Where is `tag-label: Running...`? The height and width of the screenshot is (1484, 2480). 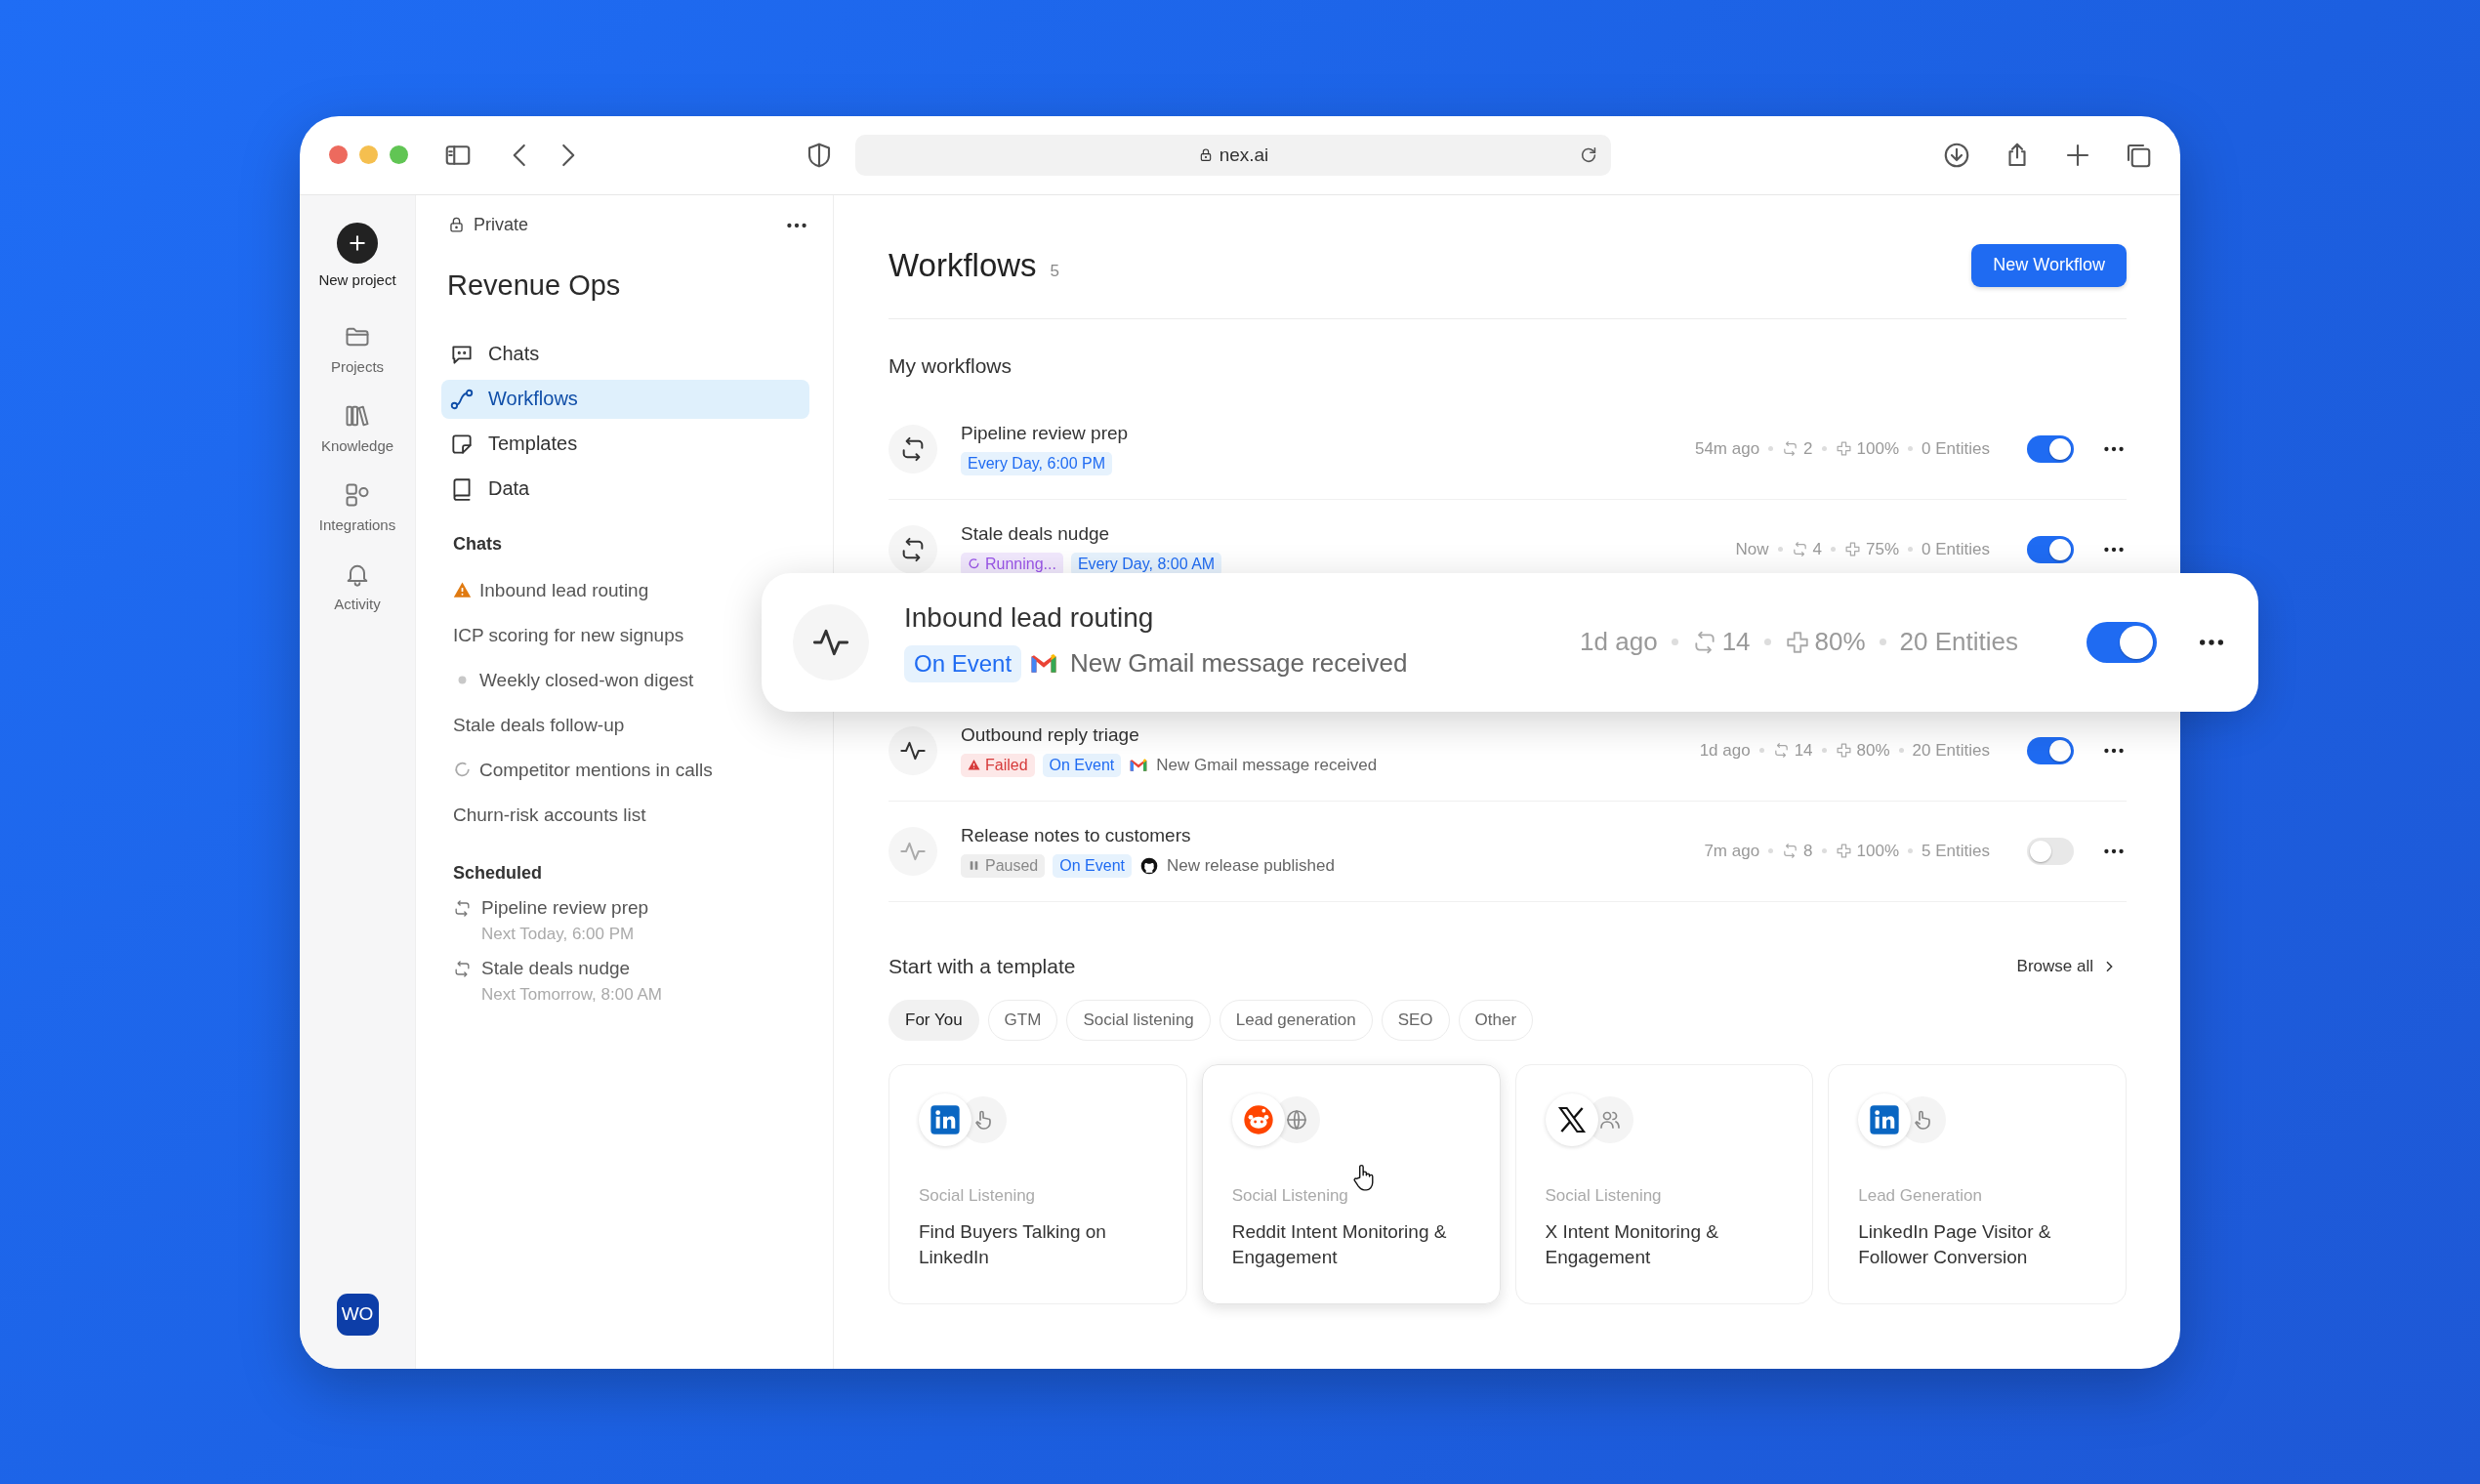
tag-label: Running... is located at coordinates (1020, 564).